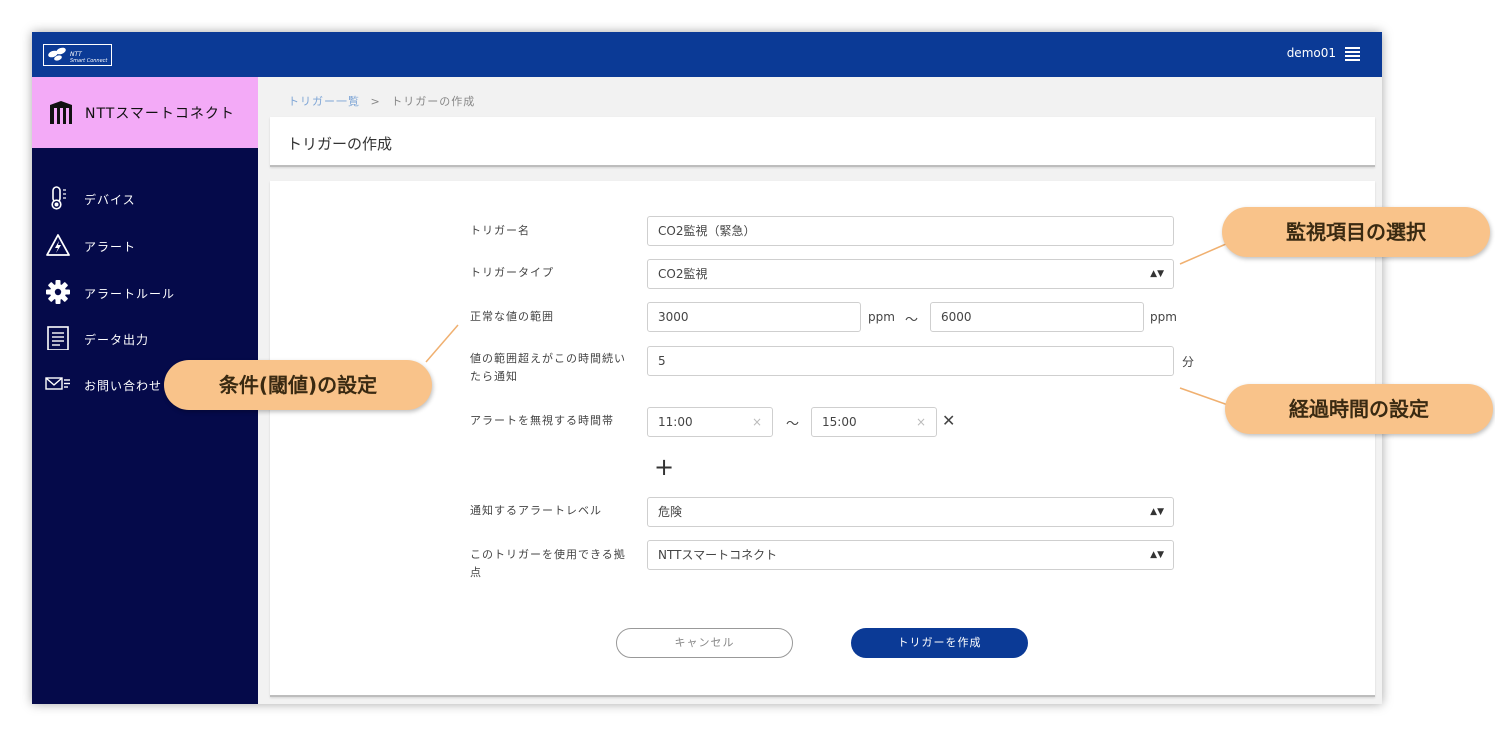  Describe the element at coordinates (298, 385) in the screenshot. I see `callout-condition: 条件(閾値)の設定` at that location.